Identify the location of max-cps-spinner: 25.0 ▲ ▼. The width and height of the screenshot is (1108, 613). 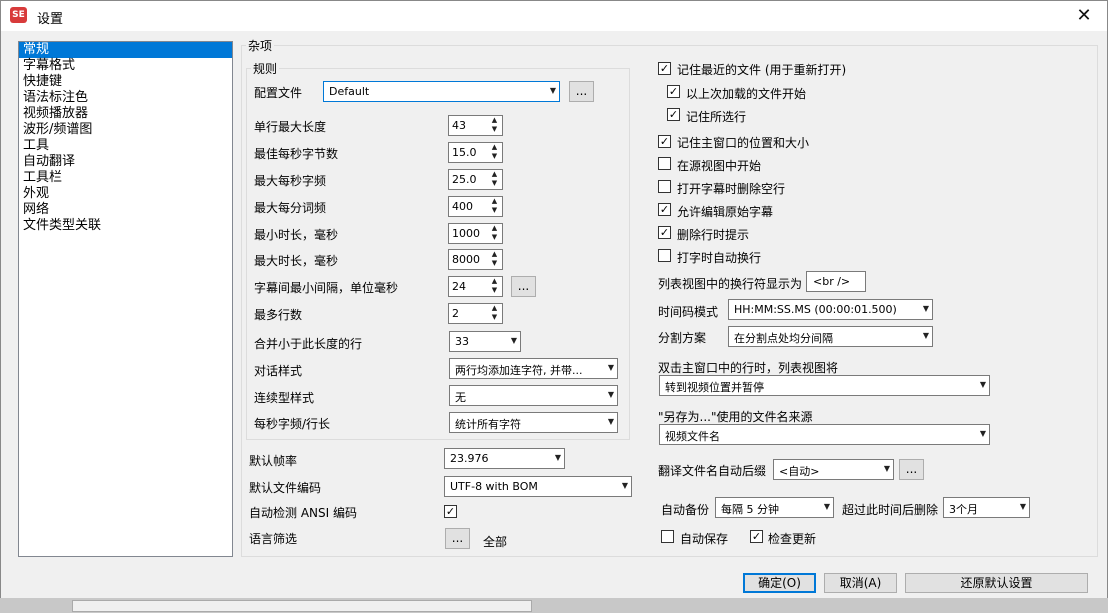
(475, 179).